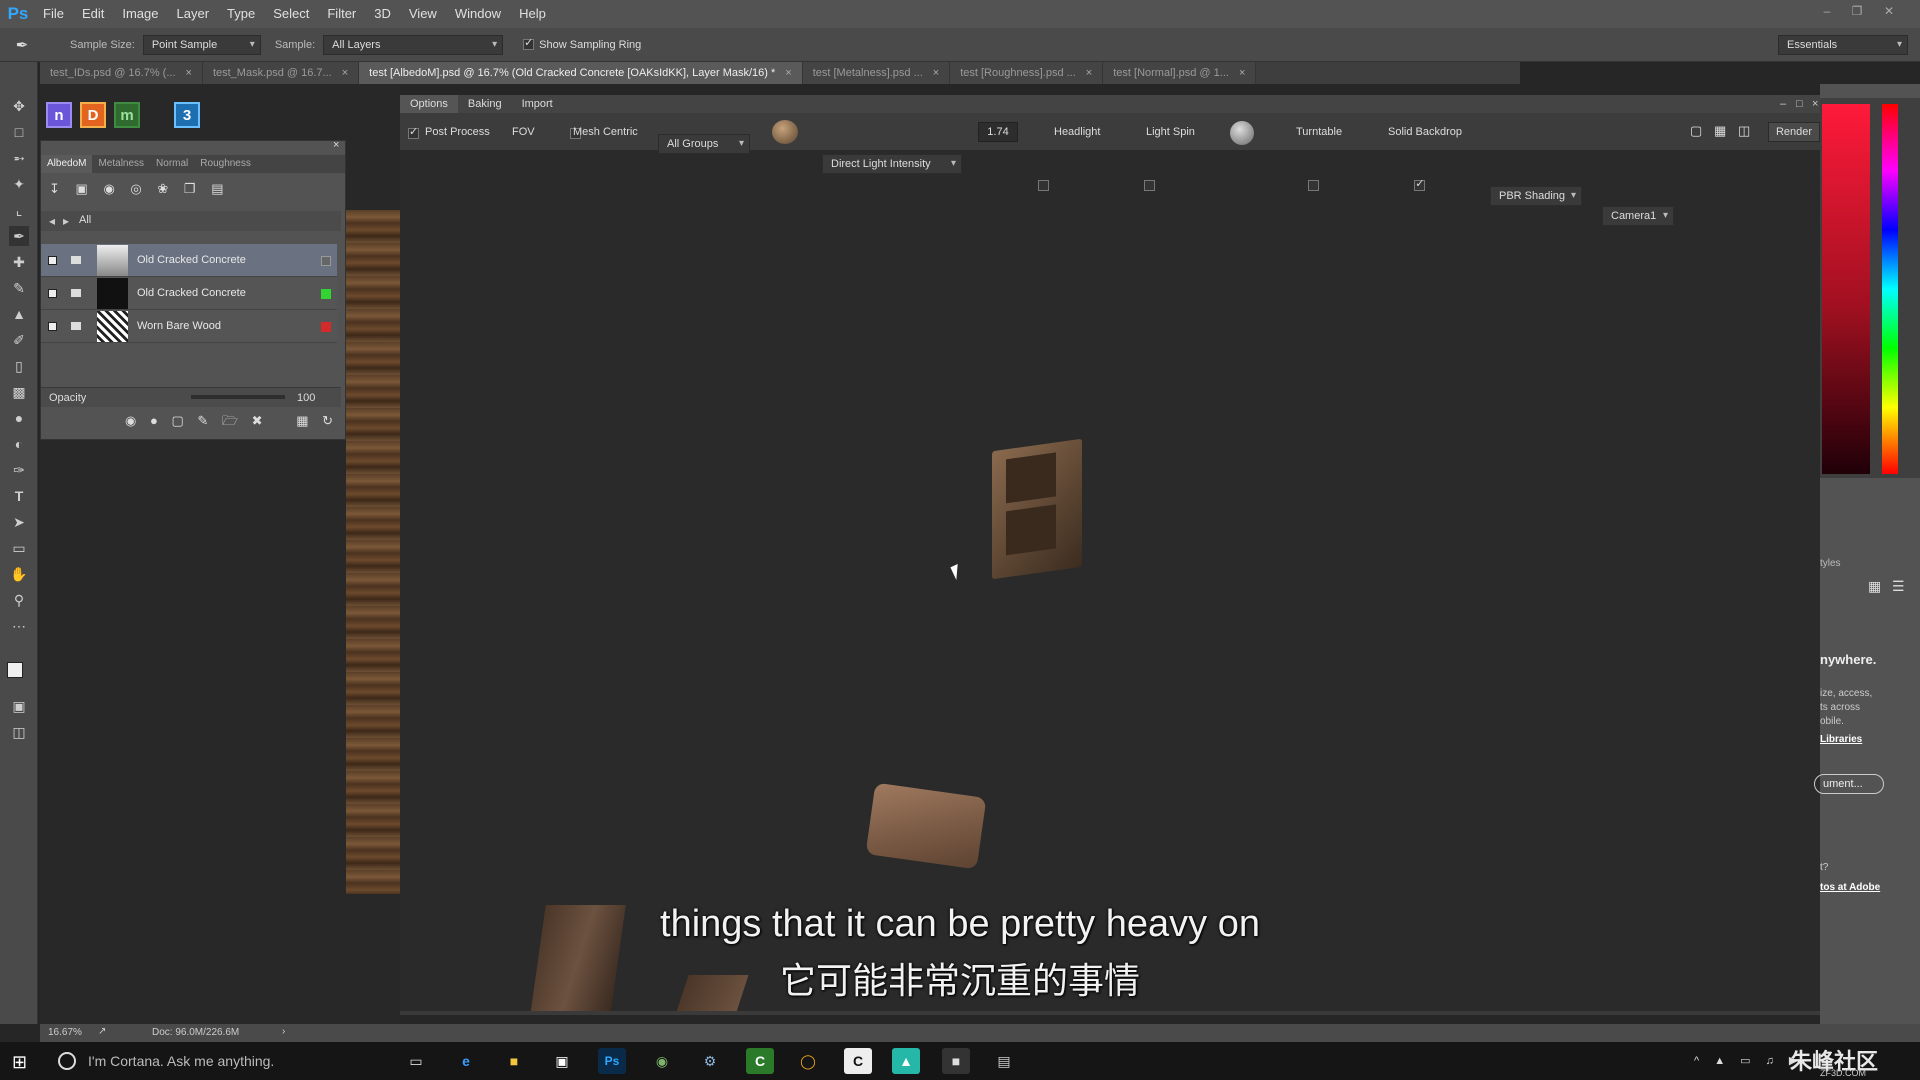 The width and height of the screenshot is (1920, 1080). What do you see at coordinates (217, 188) in the screenshot?
I see `group-icon: ▤` at bounding box center [217, 188].